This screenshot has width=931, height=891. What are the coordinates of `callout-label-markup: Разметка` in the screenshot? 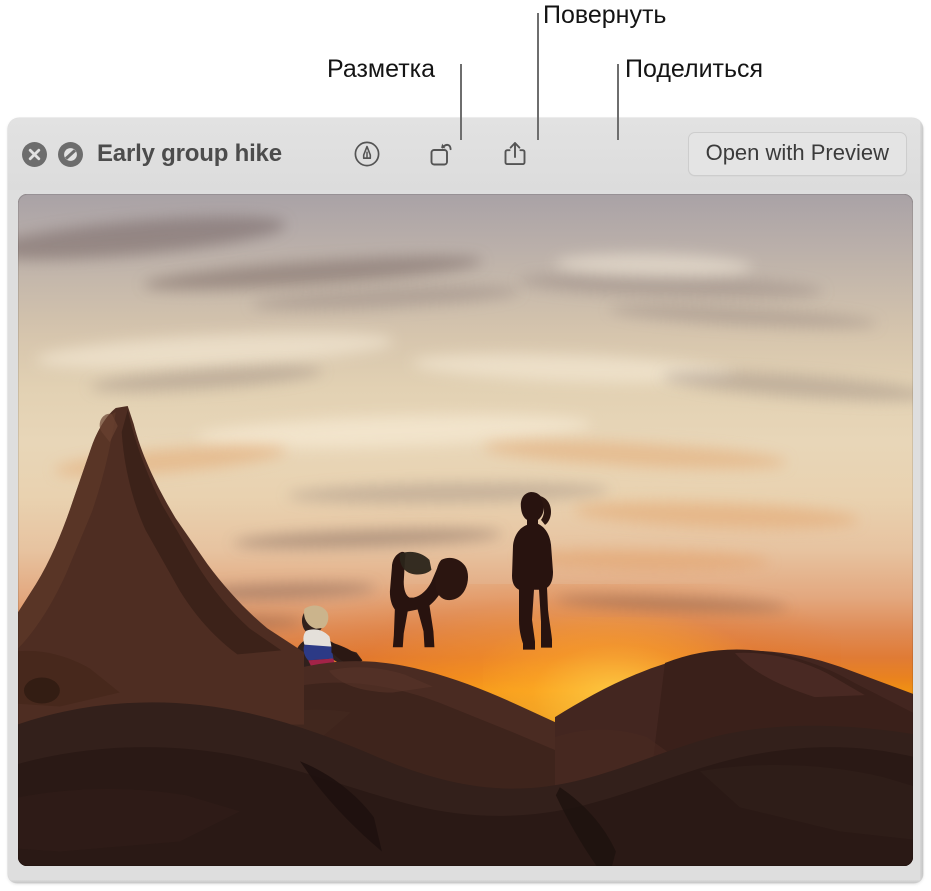 It's located at (381, 69).